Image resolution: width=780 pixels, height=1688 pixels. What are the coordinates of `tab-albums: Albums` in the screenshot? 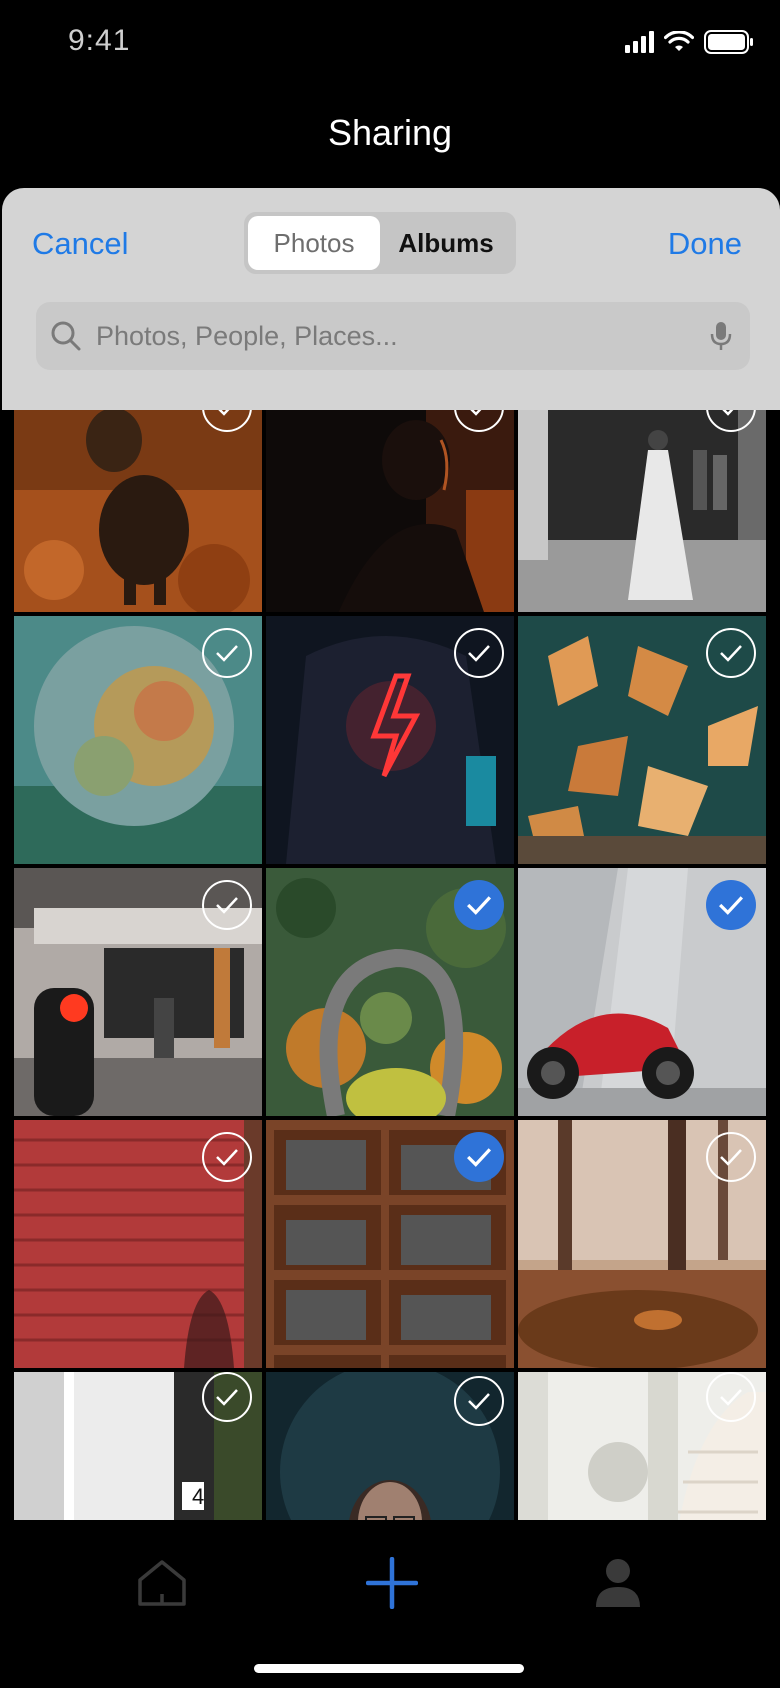 It's located at (446, 243).